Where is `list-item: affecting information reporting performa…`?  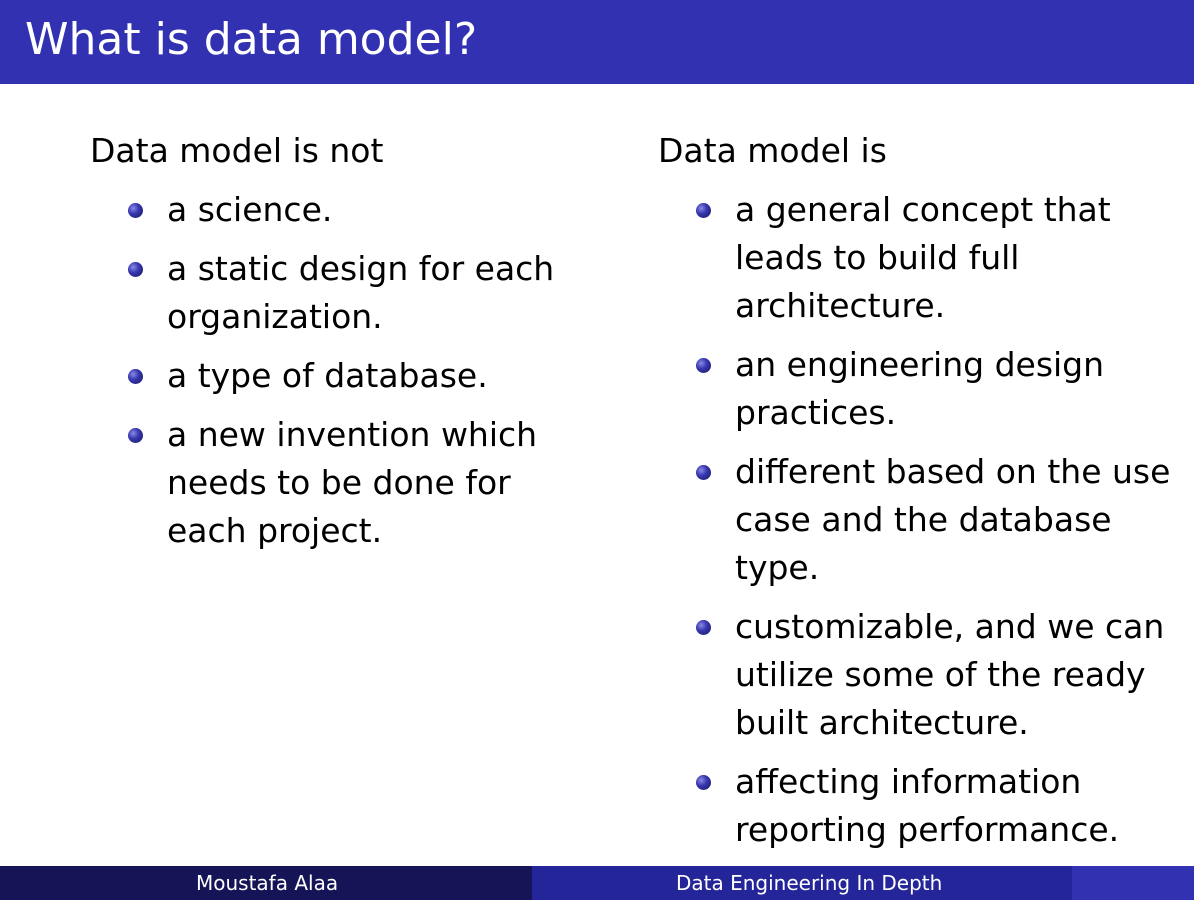 list-item: affecting information reporting performa… is located at coordinates (943, 806).